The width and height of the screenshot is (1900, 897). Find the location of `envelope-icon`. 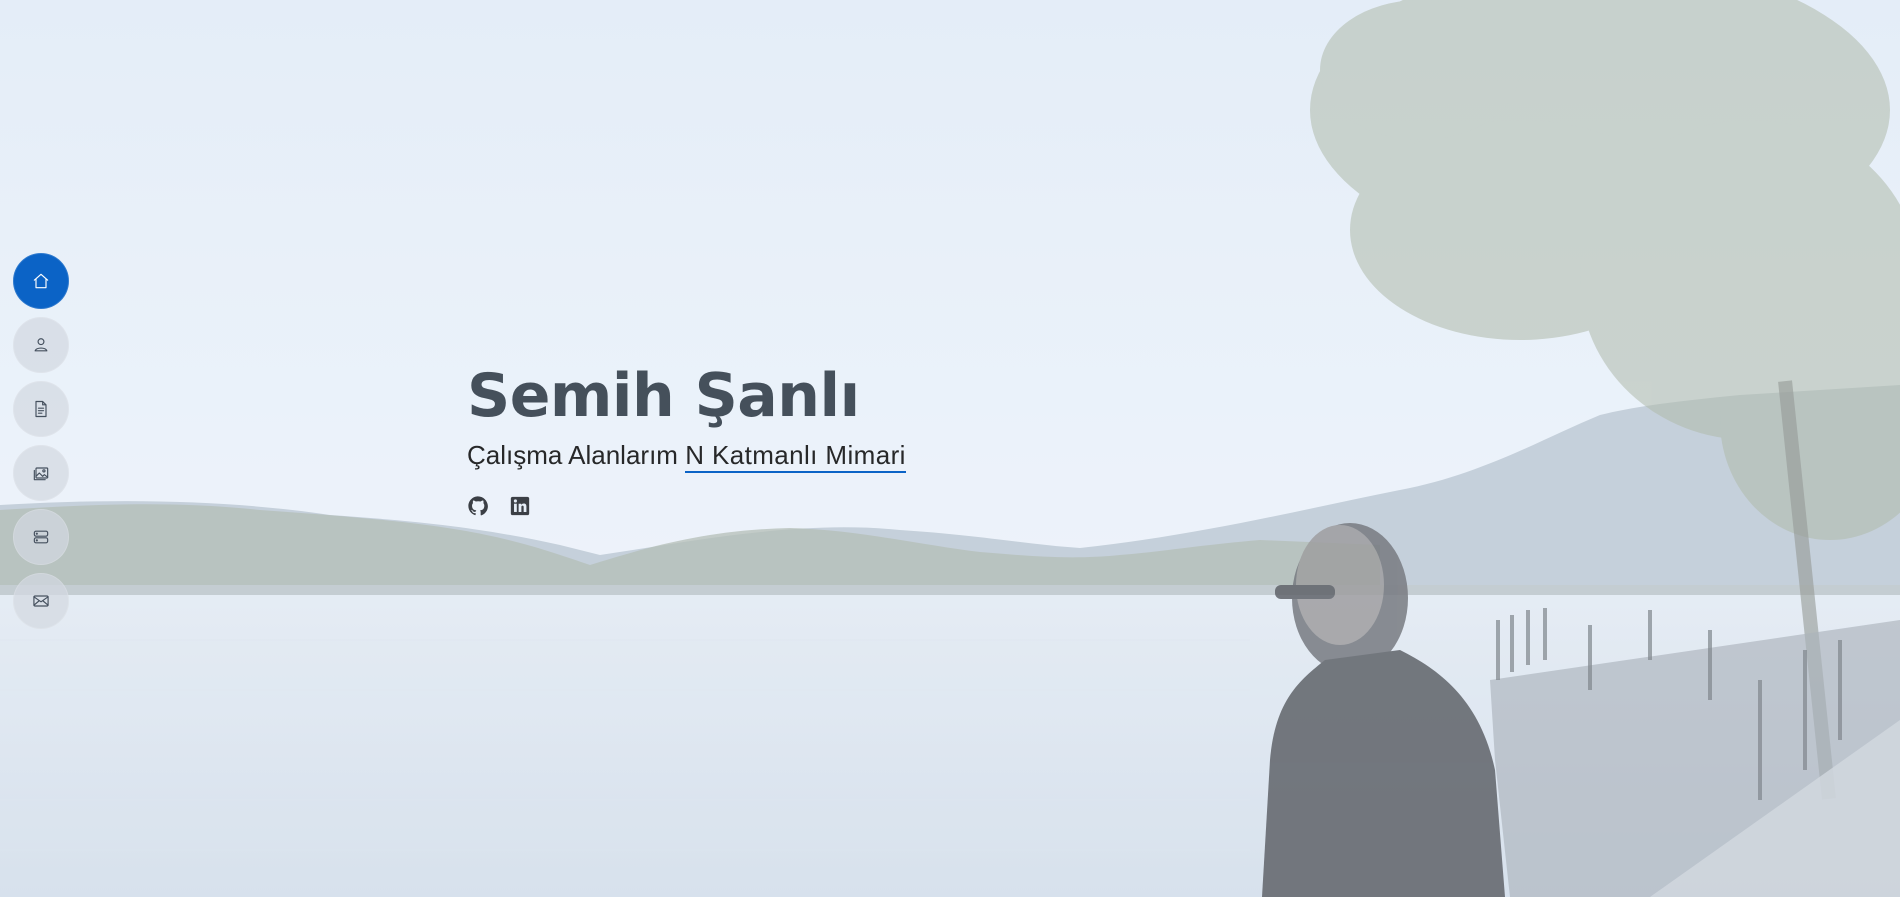

envelope-icon is located at coordinates (41, 601).